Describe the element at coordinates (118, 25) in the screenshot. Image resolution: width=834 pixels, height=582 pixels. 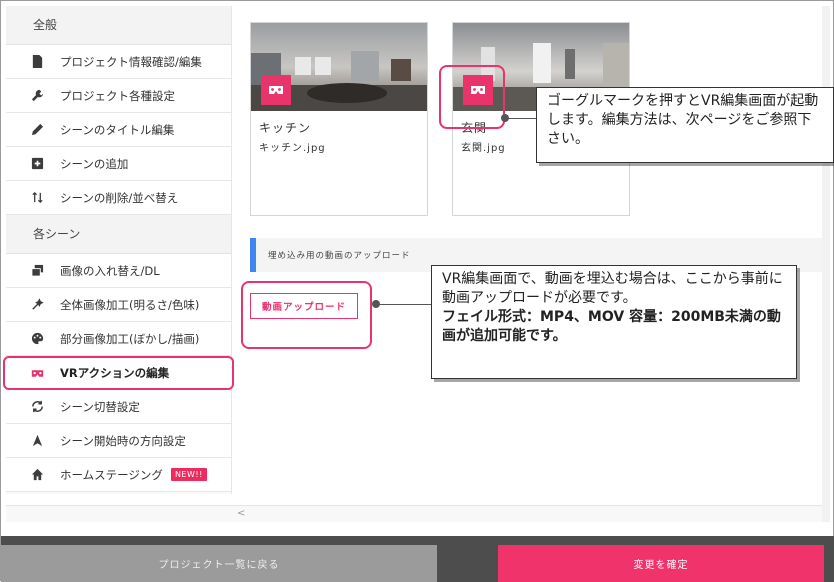
I see `section-general-heading: 全般` at that location.